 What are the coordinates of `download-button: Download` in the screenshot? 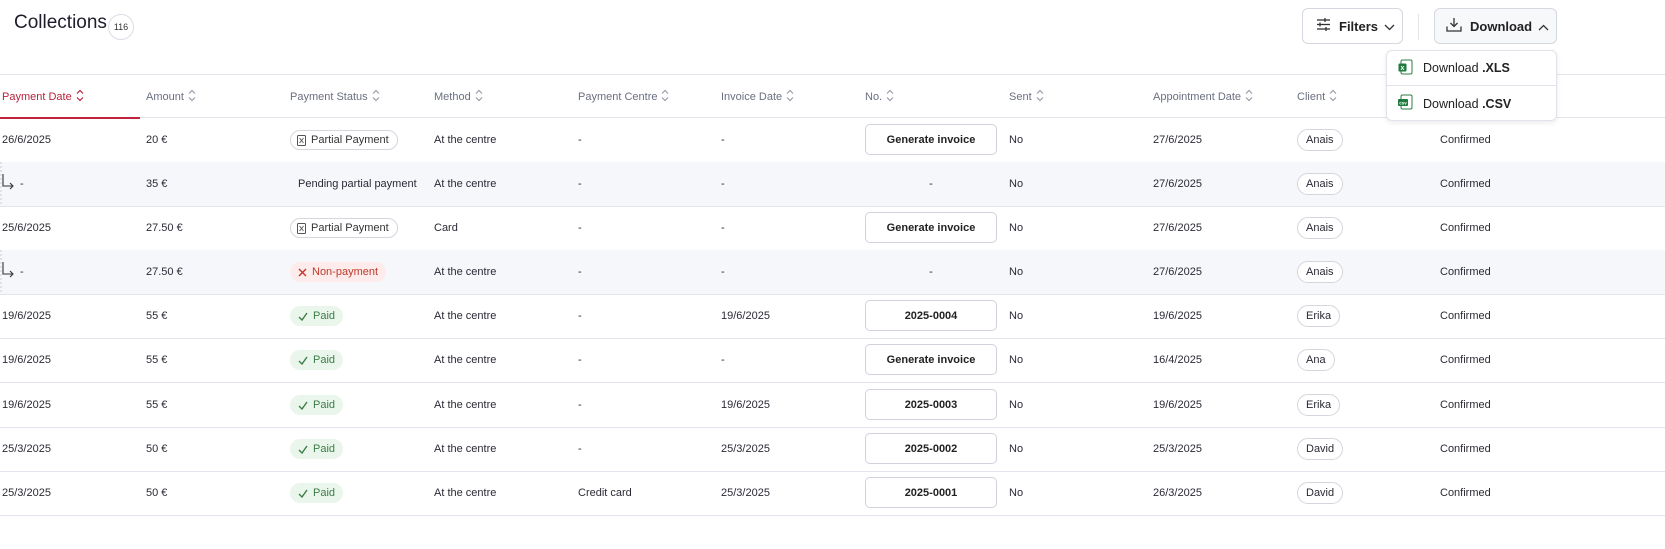 It's located at (1495, 26).